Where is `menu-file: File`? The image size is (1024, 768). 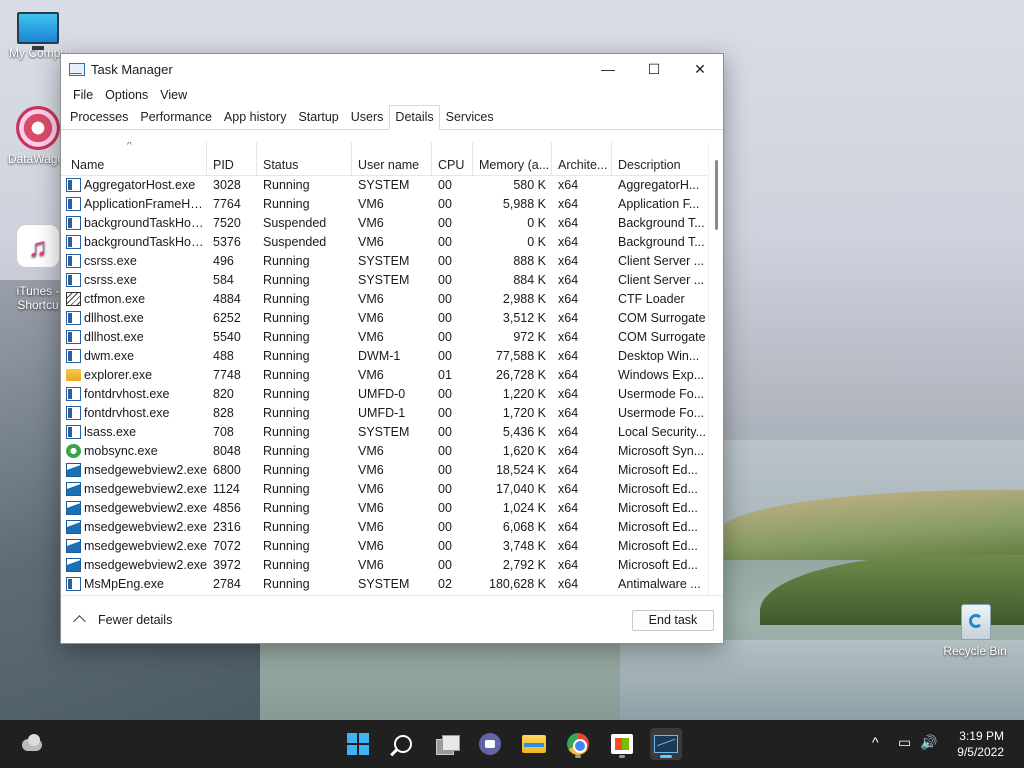 menu-file: File is located at coordinates (83, 95).